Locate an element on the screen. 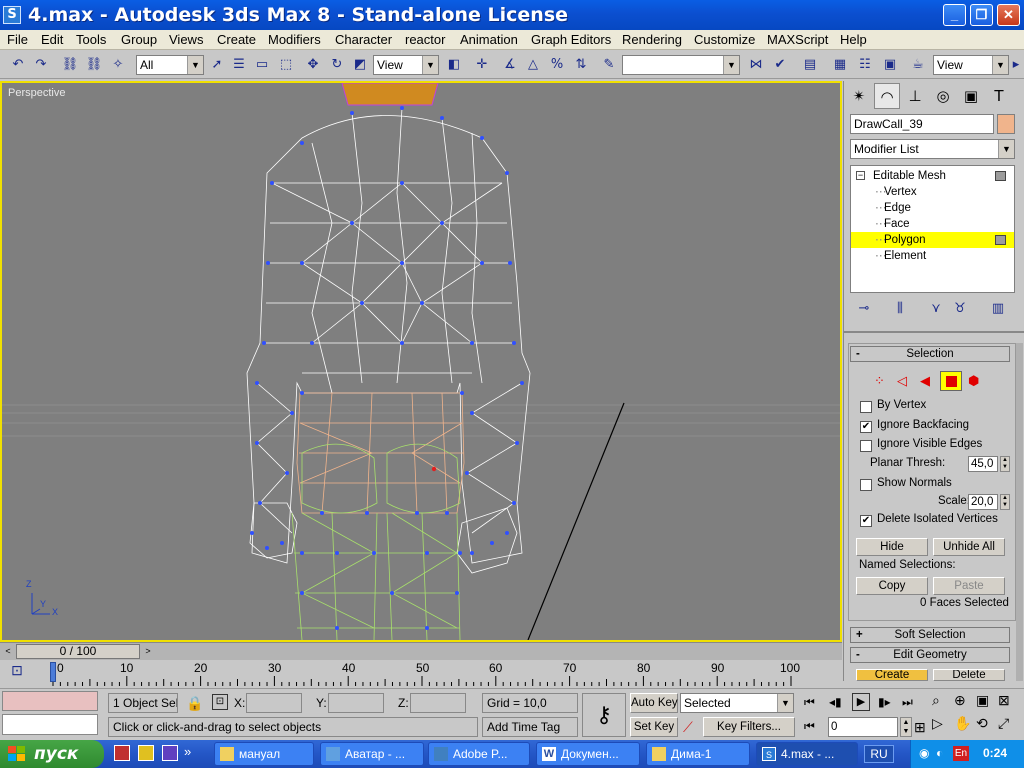 Image resolution: width=1024 pixels, height=768 pixels. named-selection-sets-combo: ▼ is located at coordinates (681, 65).